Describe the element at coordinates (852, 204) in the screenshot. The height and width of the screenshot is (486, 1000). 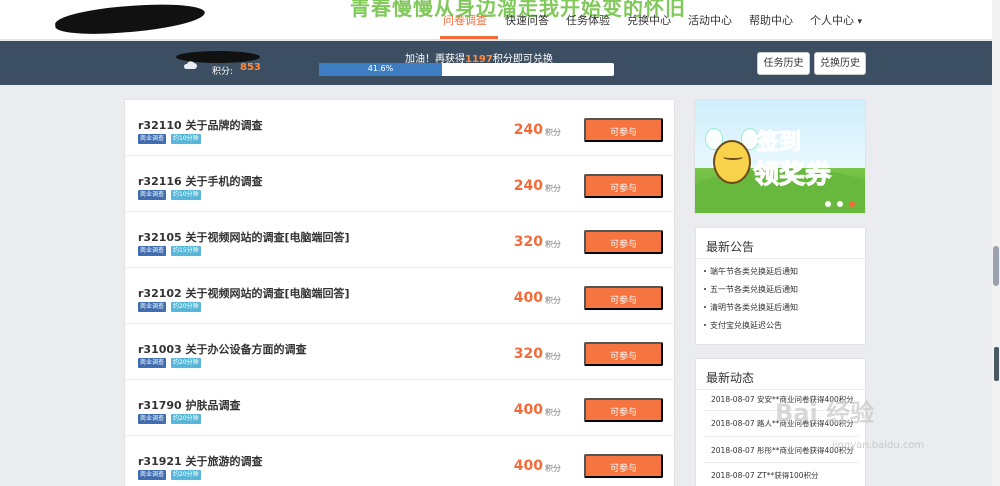
I see `carousel-dot-active` at that location.